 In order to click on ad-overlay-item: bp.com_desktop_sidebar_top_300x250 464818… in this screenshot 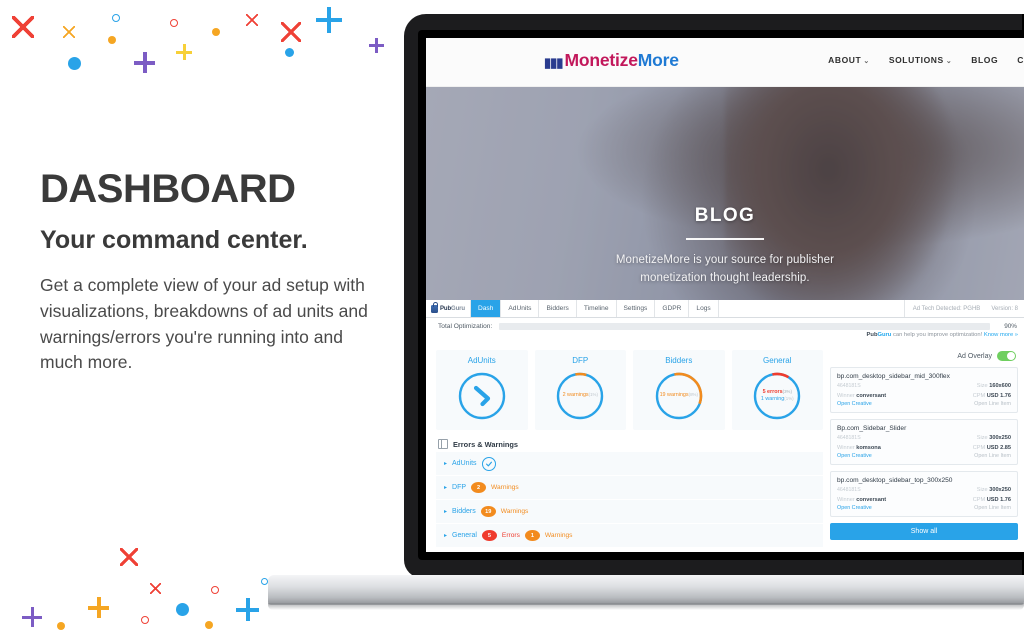, I will do `click(924, 494)`.